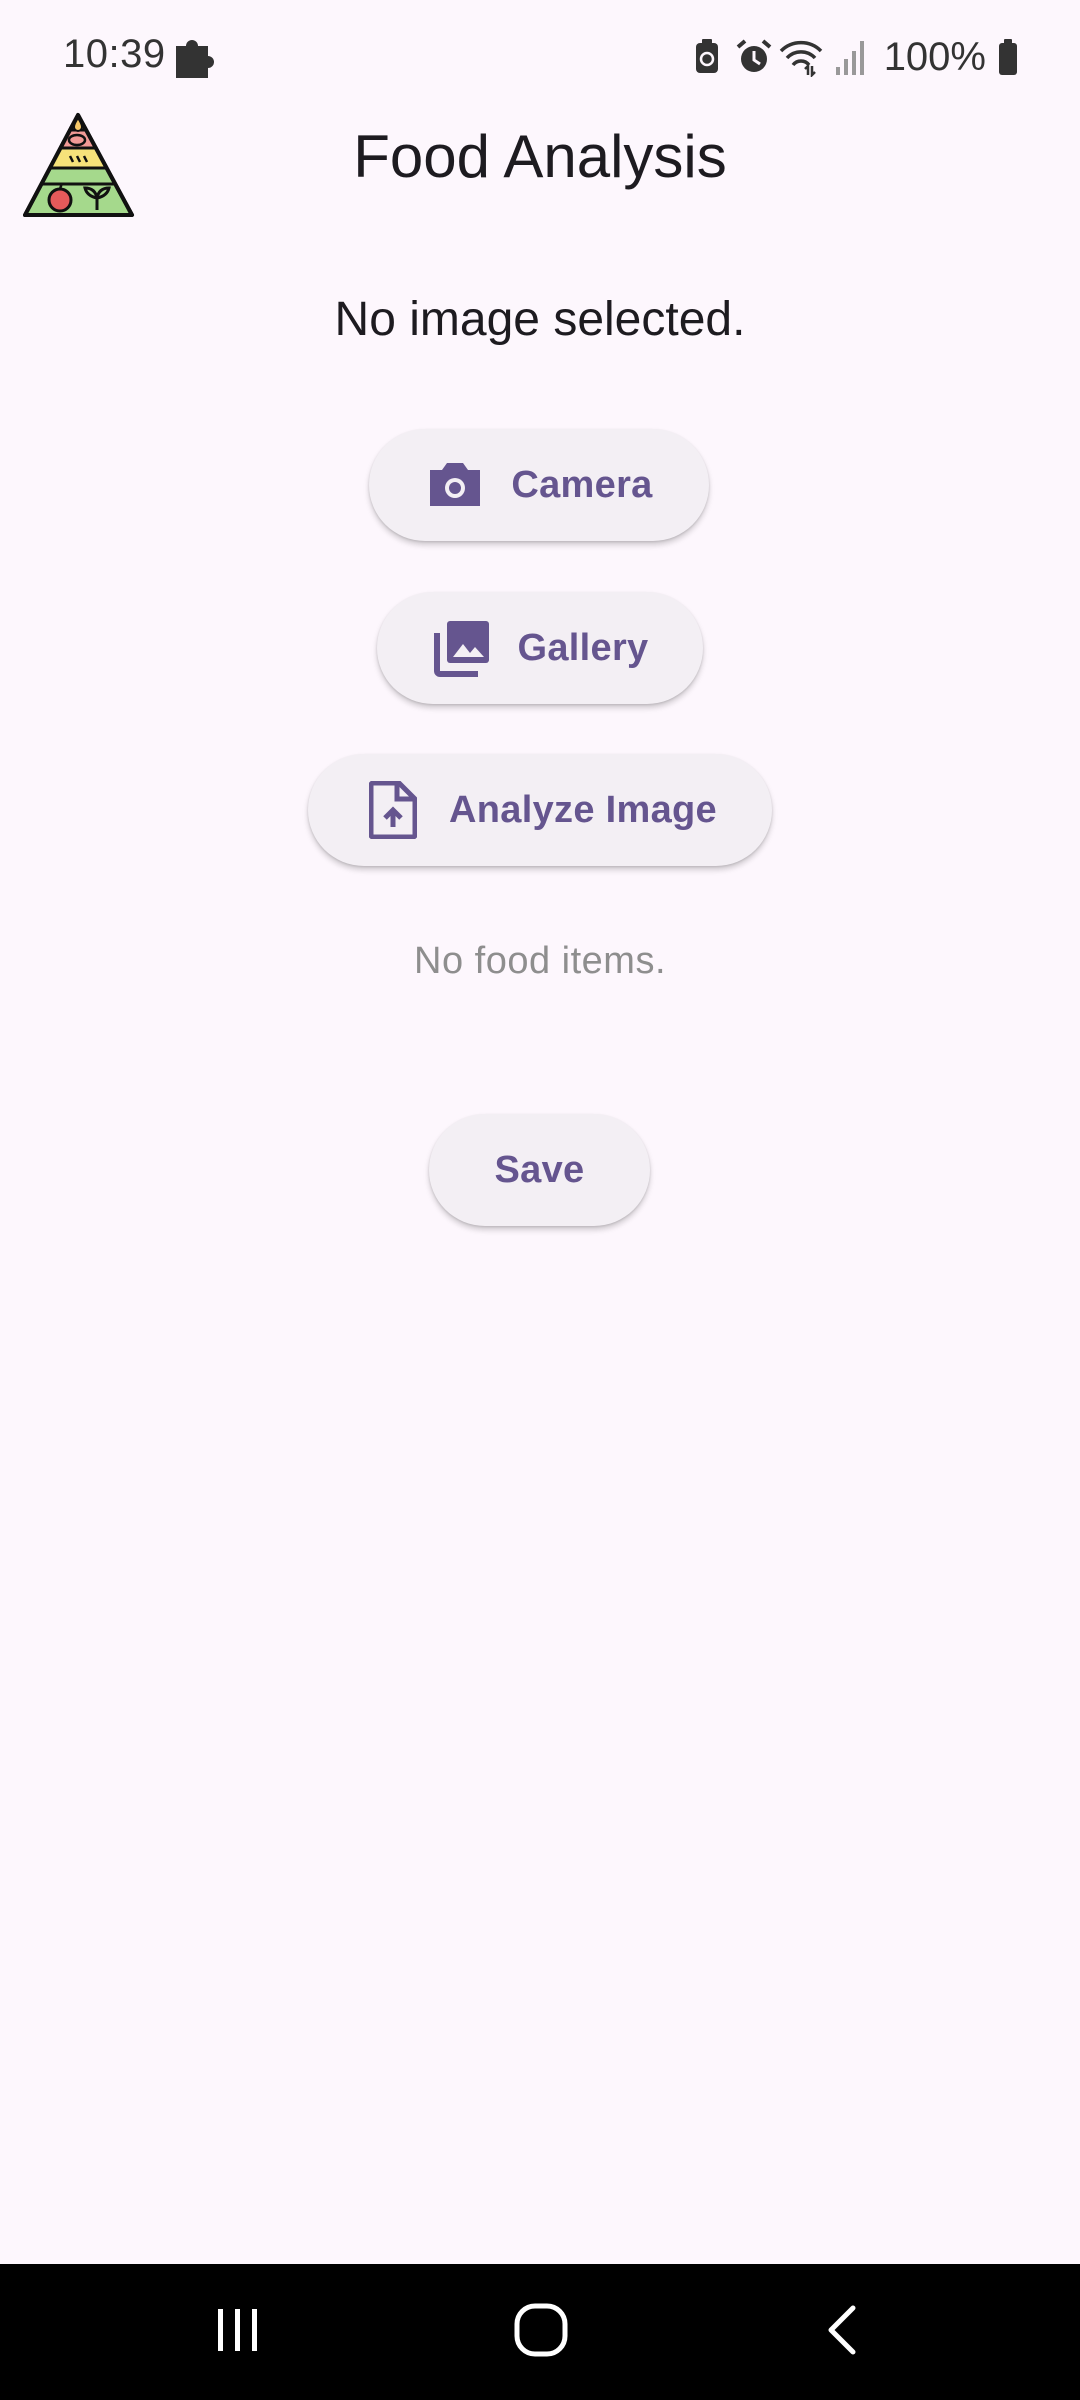 The width and height of the screenshot is (1080, 2400). What do you see at coordinates (934, 56) in the screenshot?
I see `battery-percentage: 100%` at bounding box center [934, 56].